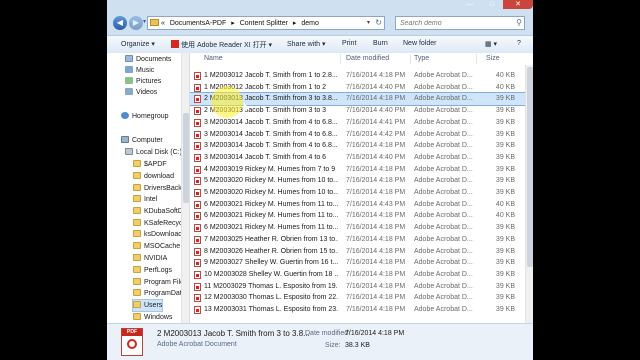 This screenshot has height=360, width=640. Describe the element at coordinates (165, 293) in the screenshot. I see `sidebar-item-label: ProgramData` at that location.